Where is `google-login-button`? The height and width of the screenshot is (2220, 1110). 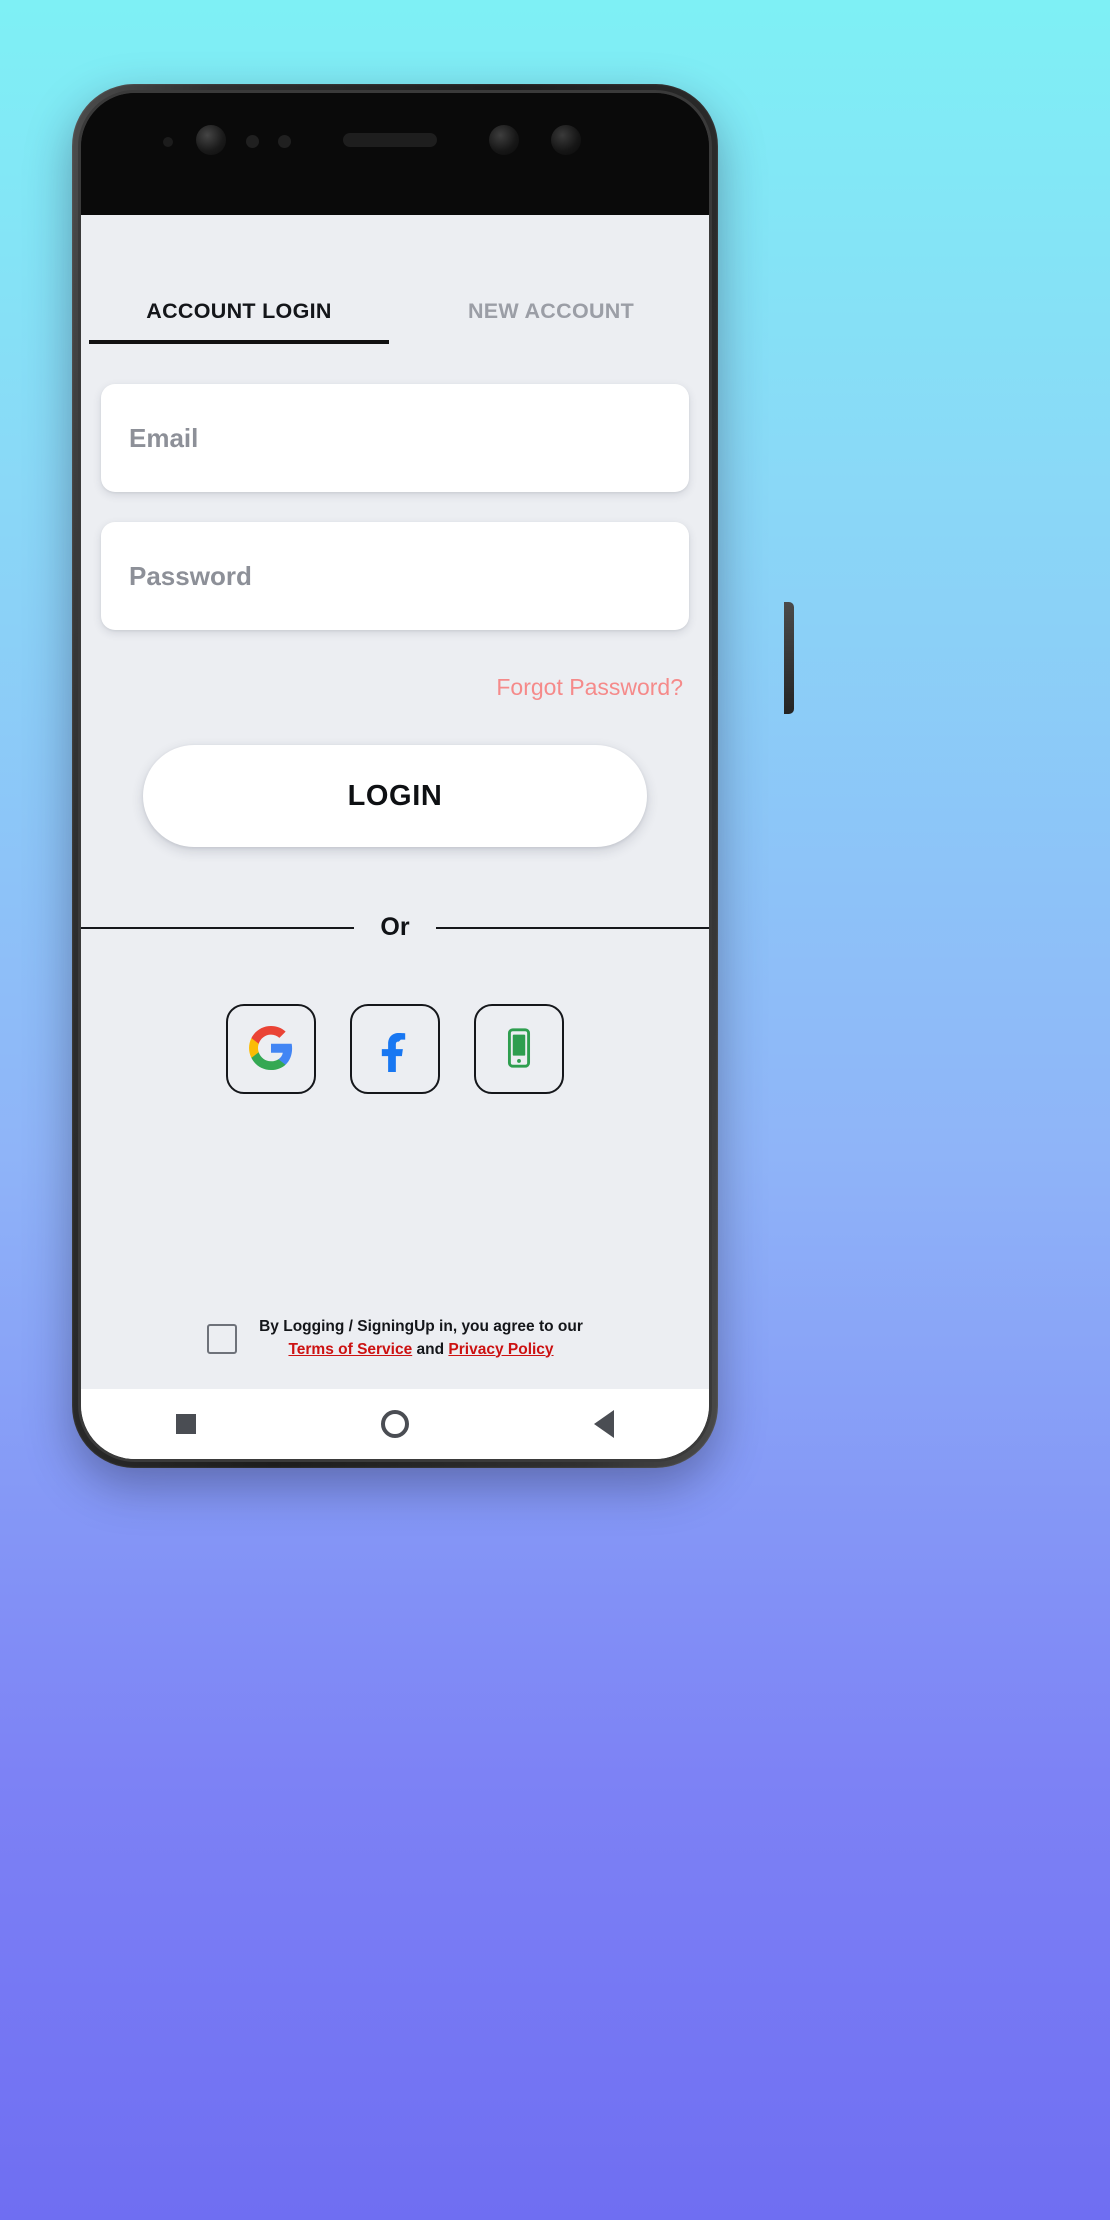 google-login-button is located at coordinates (271, 1049).